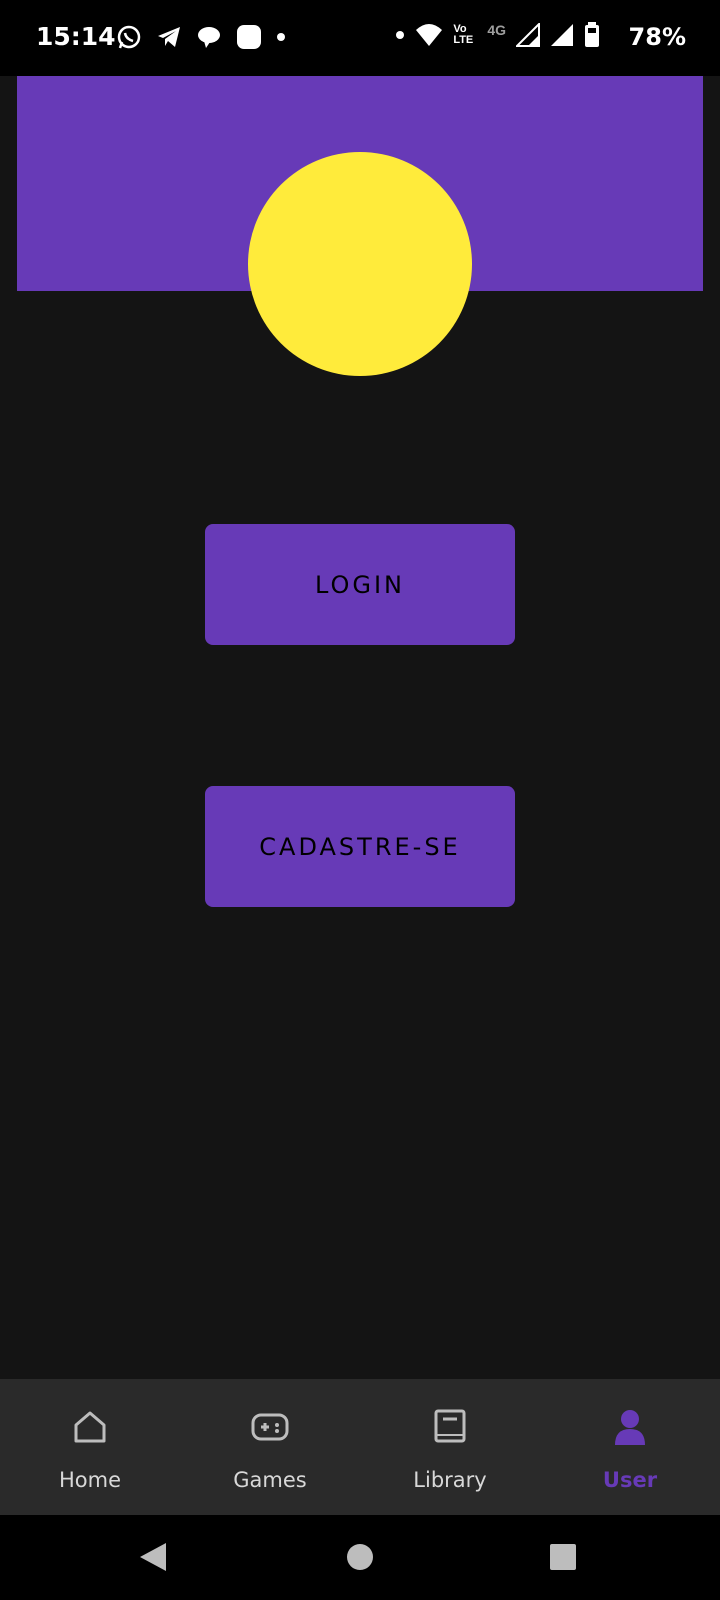 This screenshot has width=720, height=1600. Describe the element at coordinates (657, 37) in the screenshot. I see `battery-percentage: 78%` at that location.